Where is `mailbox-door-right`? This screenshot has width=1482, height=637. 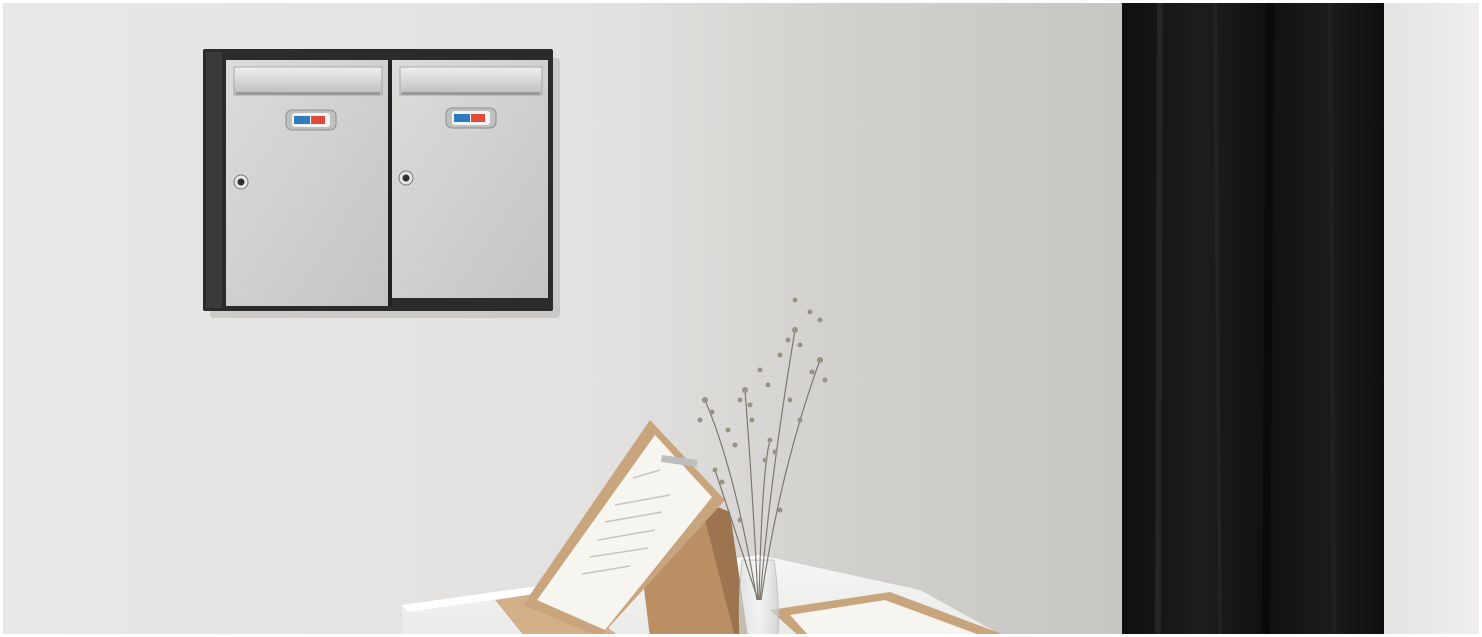
mailbox-door-right is located at coordinates (470, 179).